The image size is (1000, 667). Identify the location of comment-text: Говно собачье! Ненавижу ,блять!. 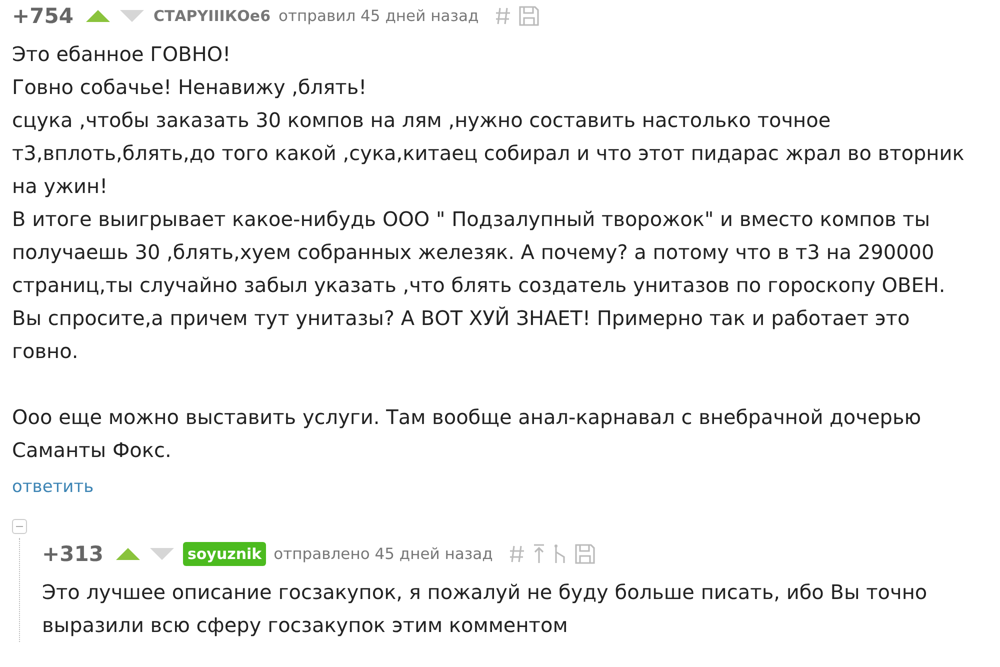
(190, 87).